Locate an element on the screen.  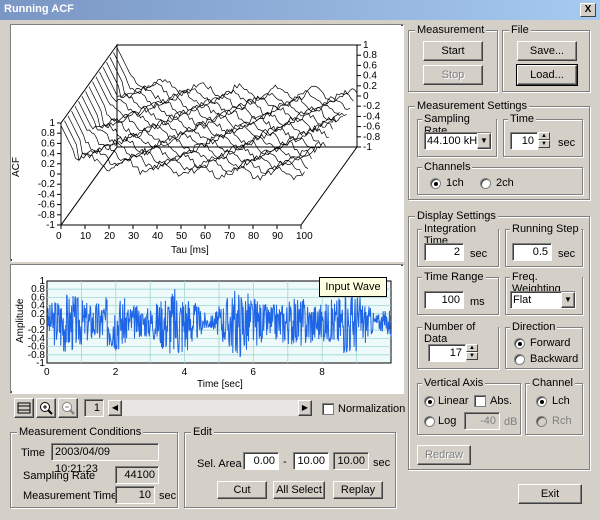
measurement-settings-title: Measurement Settings is located at coordinates (472, 106).